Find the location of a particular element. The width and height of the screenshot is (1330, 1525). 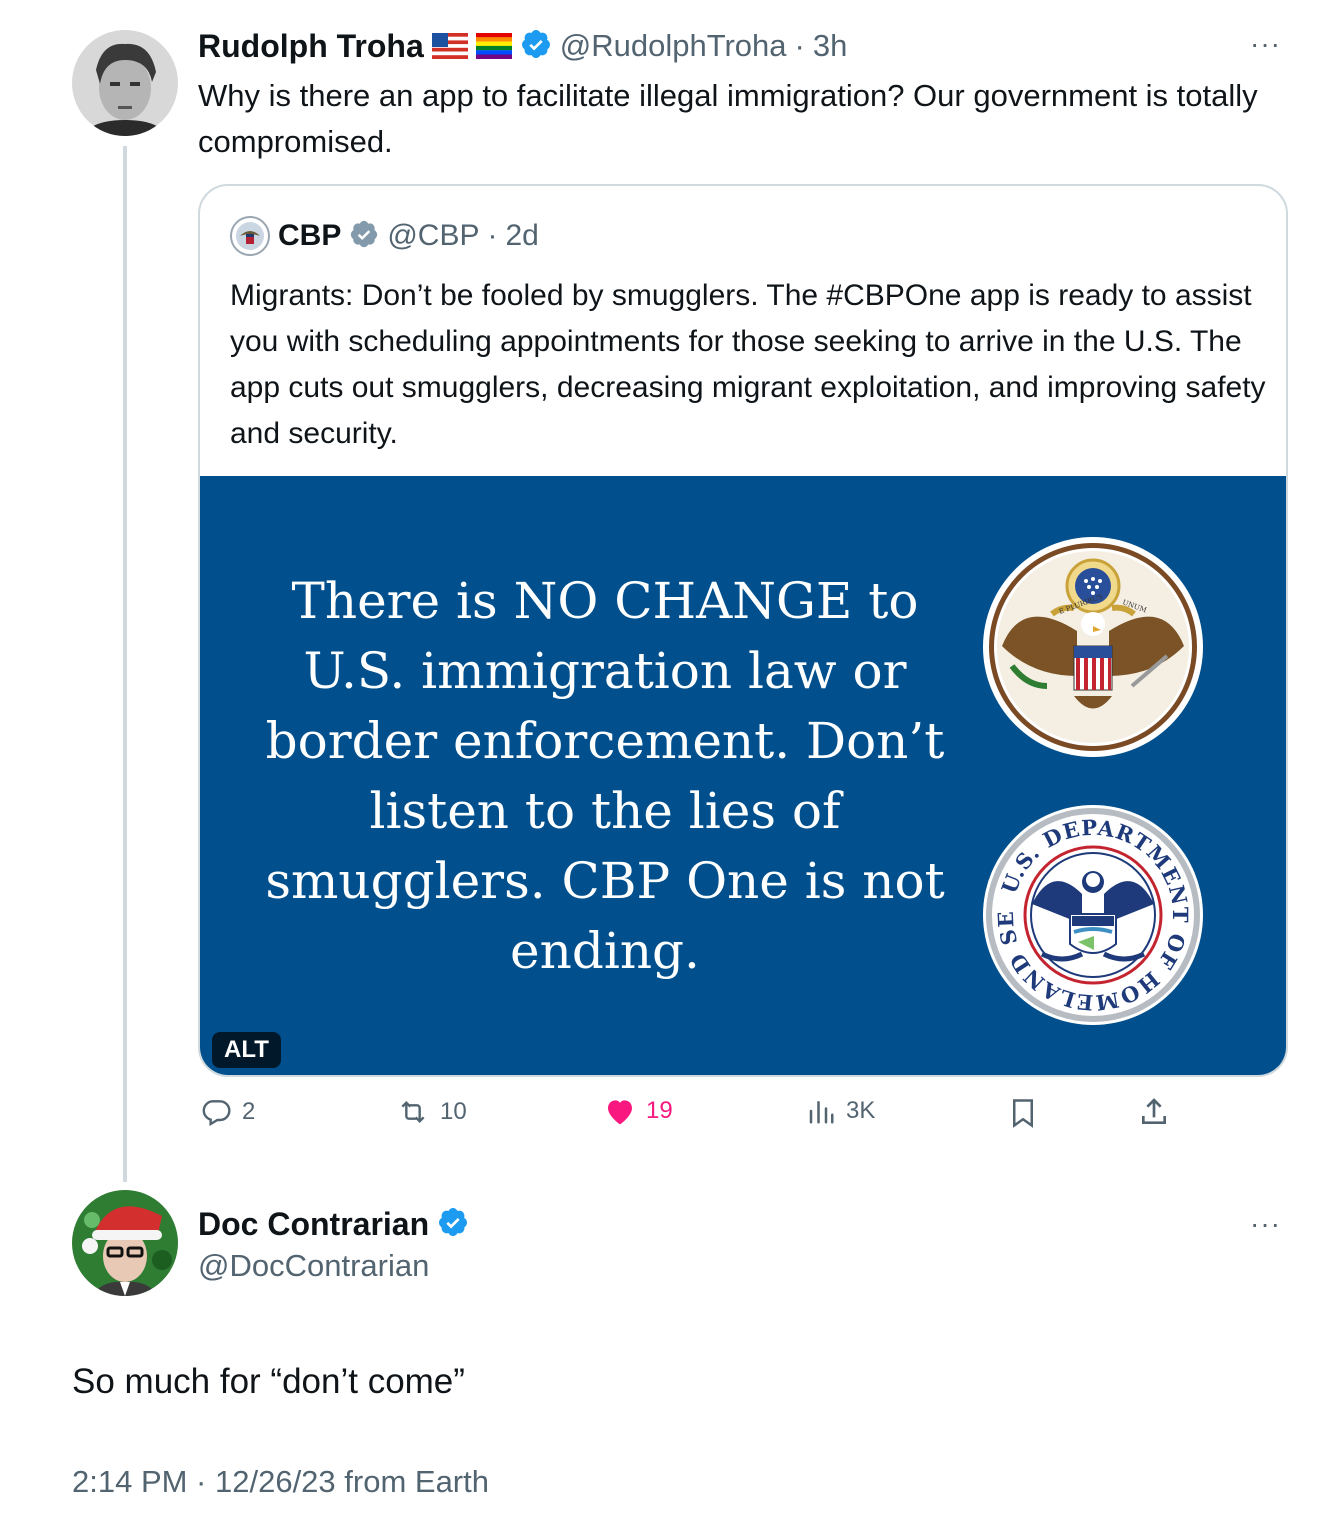

great-seal-icon: E PLURIBUS UNUM is located at coordinates (1093, 647).